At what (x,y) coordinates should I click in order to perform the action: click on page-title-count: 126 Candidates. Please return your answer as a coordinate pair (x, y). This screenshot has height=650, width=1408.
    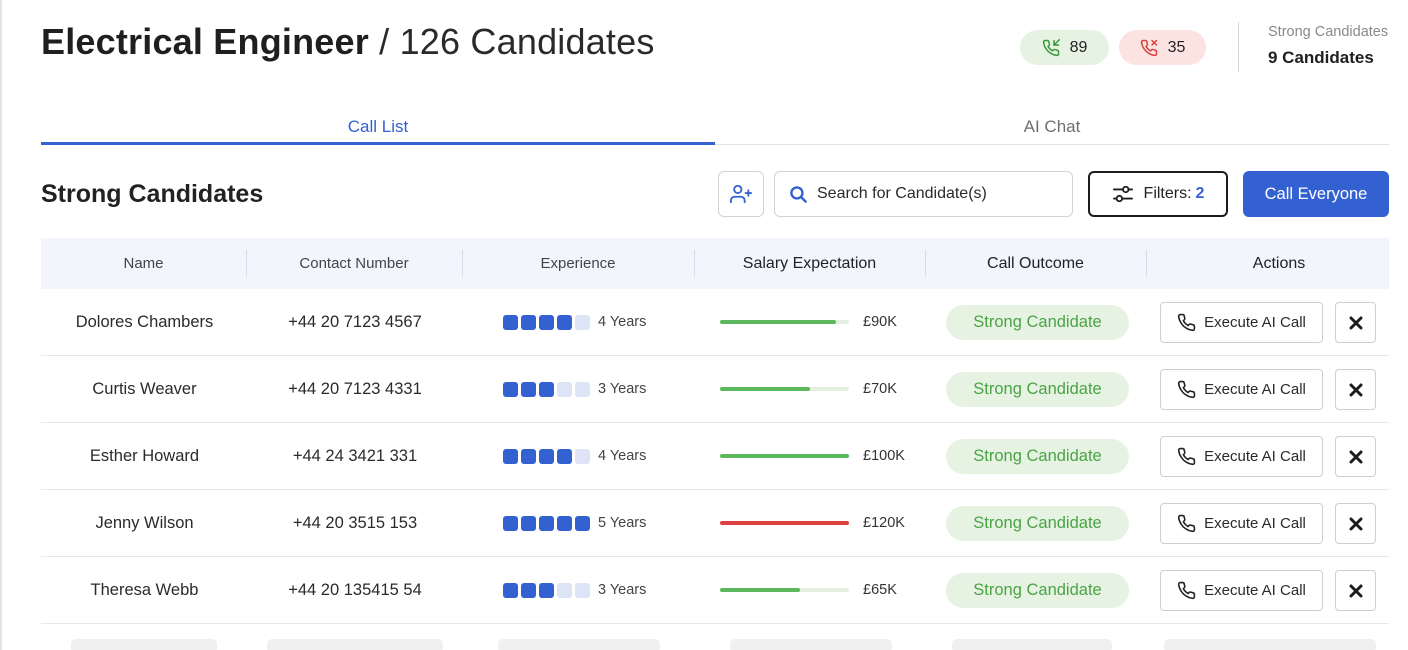
    Looking at the image, I should click on (527, 41).